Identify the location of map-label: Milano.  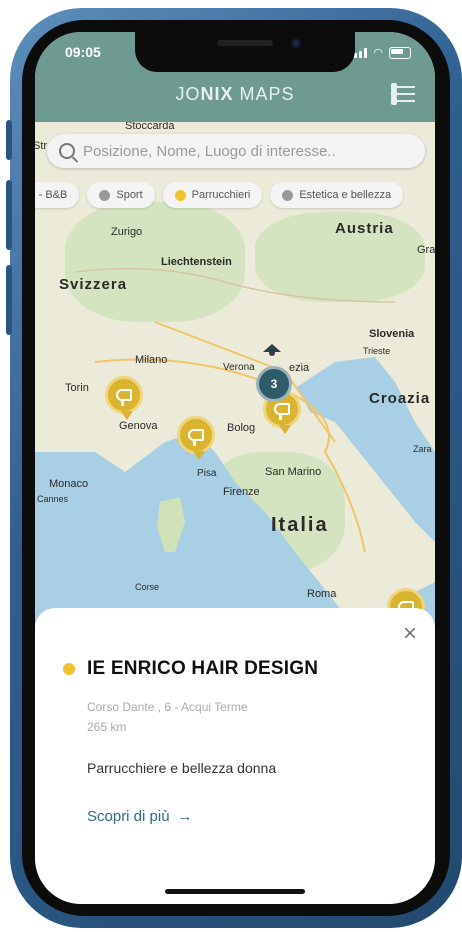
(151, 360).